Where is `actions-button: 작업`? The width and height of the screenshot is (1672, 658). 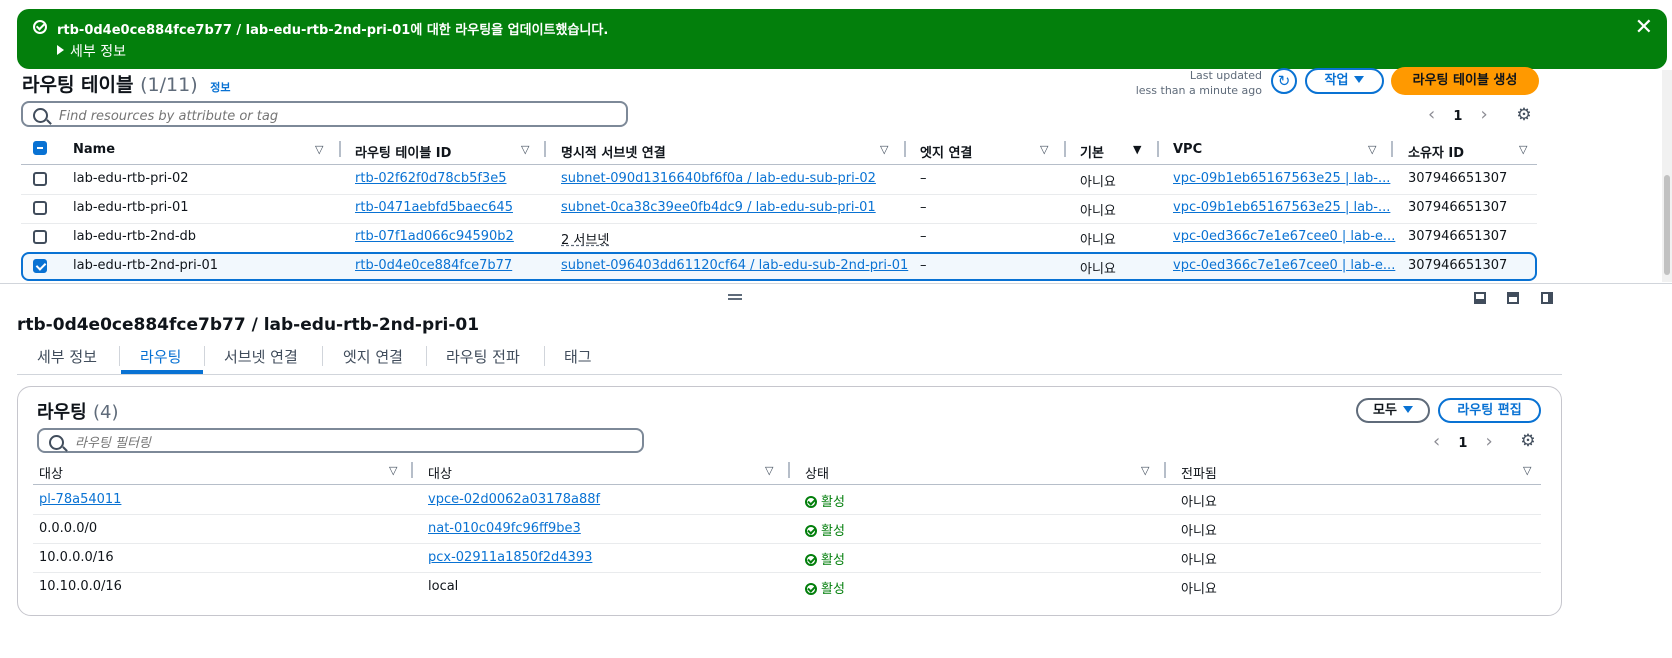 actions-button: 작업 is located at coordinates (1344, 81).